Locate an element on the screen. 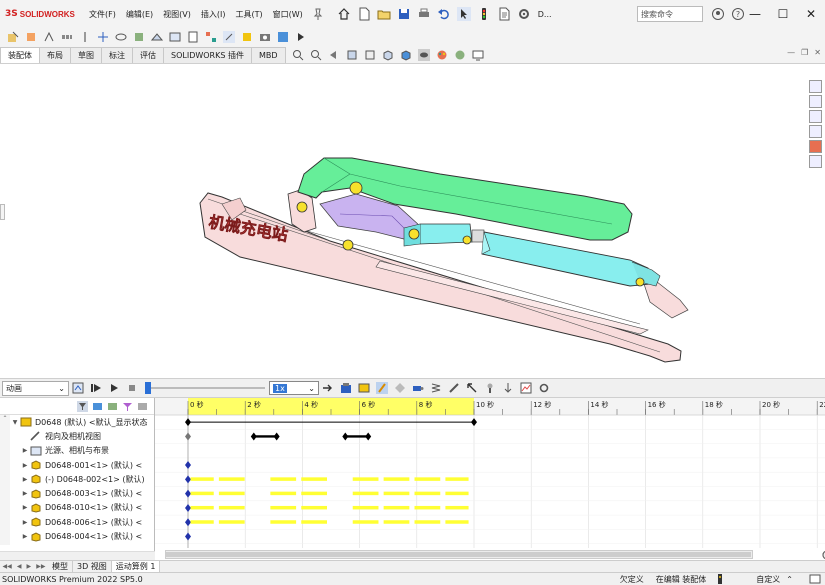 This screenshot has height=585, width=825. animation-wizard-icon is located at coordinates (364, 388).